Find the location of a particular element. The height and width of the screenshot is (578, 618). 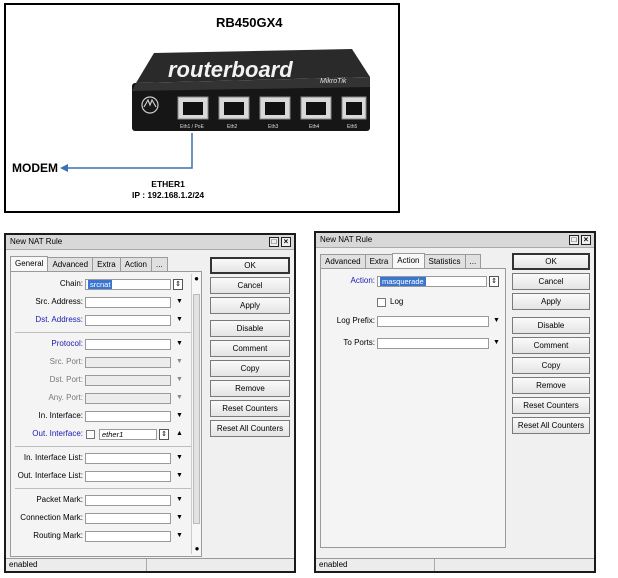

in-interface-label: In. Interface: is located at coordinates (60, 415).